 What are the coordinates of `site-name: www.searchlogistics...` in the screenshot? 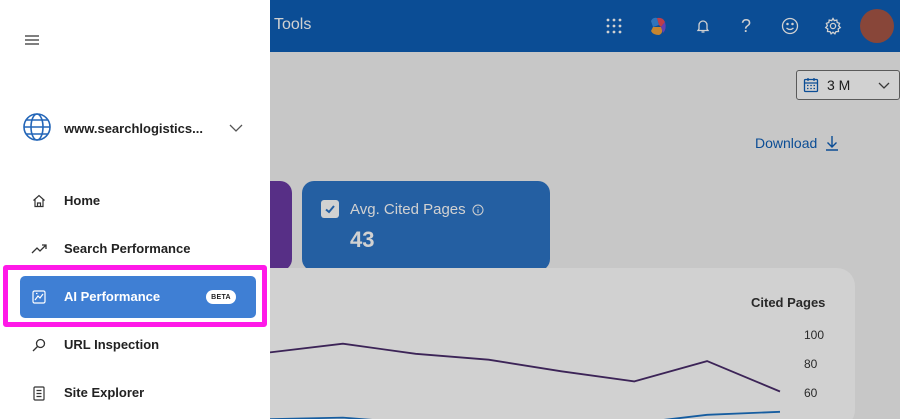 It's located at (133, 128).